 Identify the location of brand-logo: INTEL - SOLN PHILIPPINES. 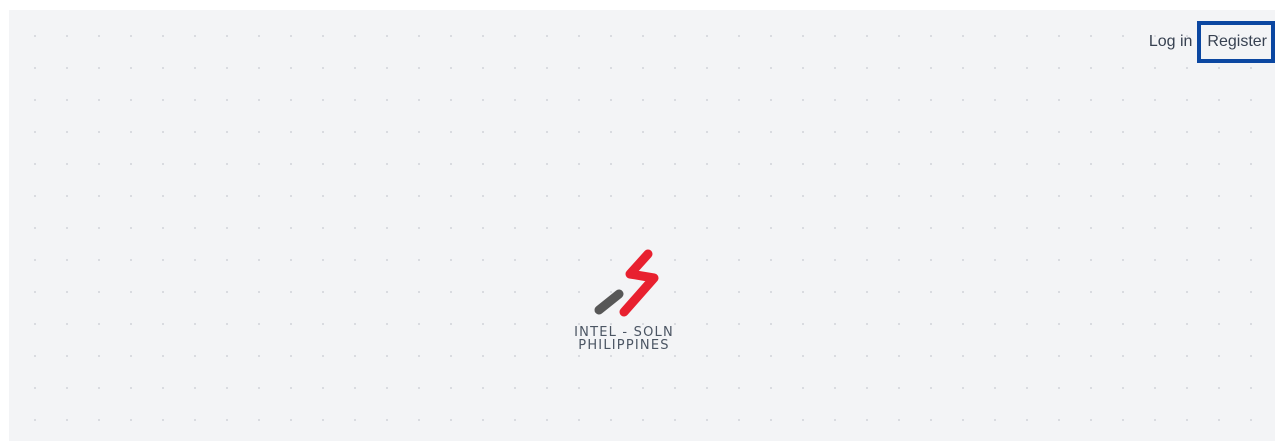
(624, 300).